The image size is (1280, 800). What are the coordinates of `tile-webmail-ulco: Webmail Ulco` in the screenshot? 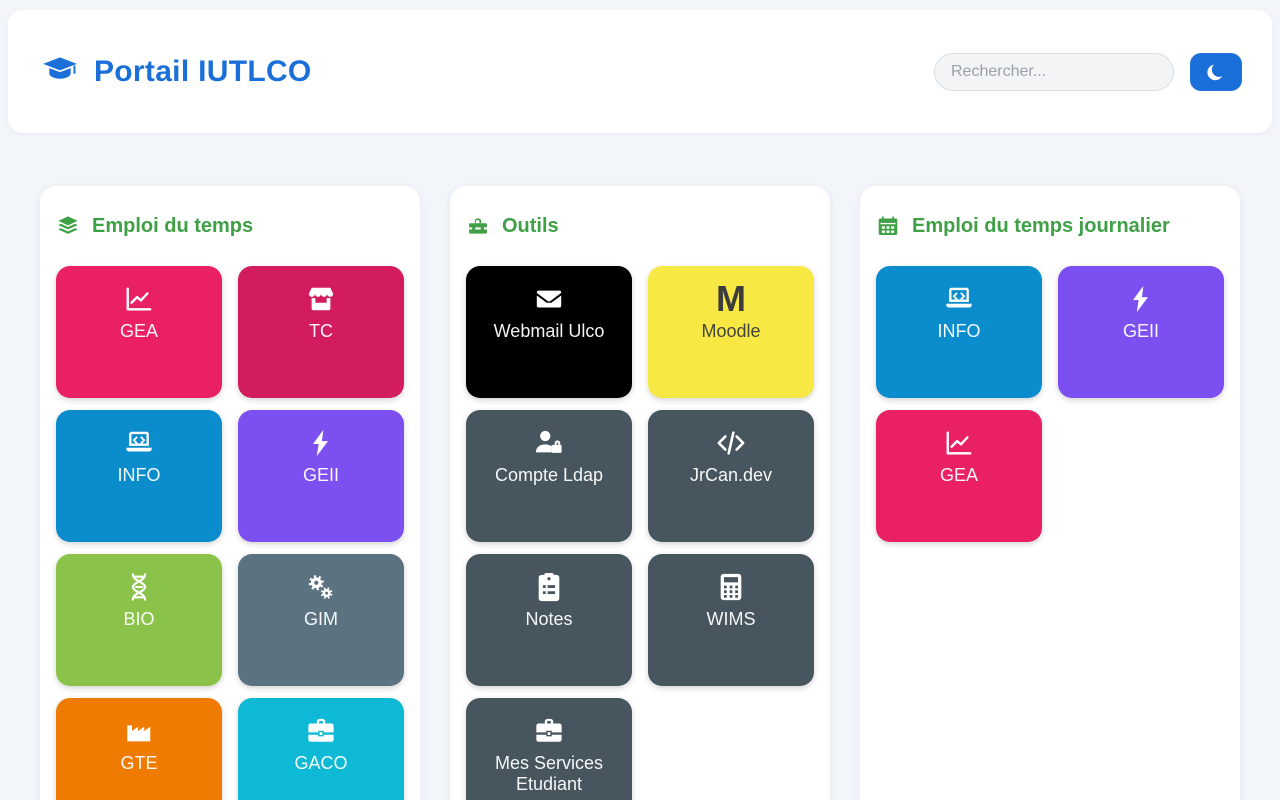 It's located at (549, 332).